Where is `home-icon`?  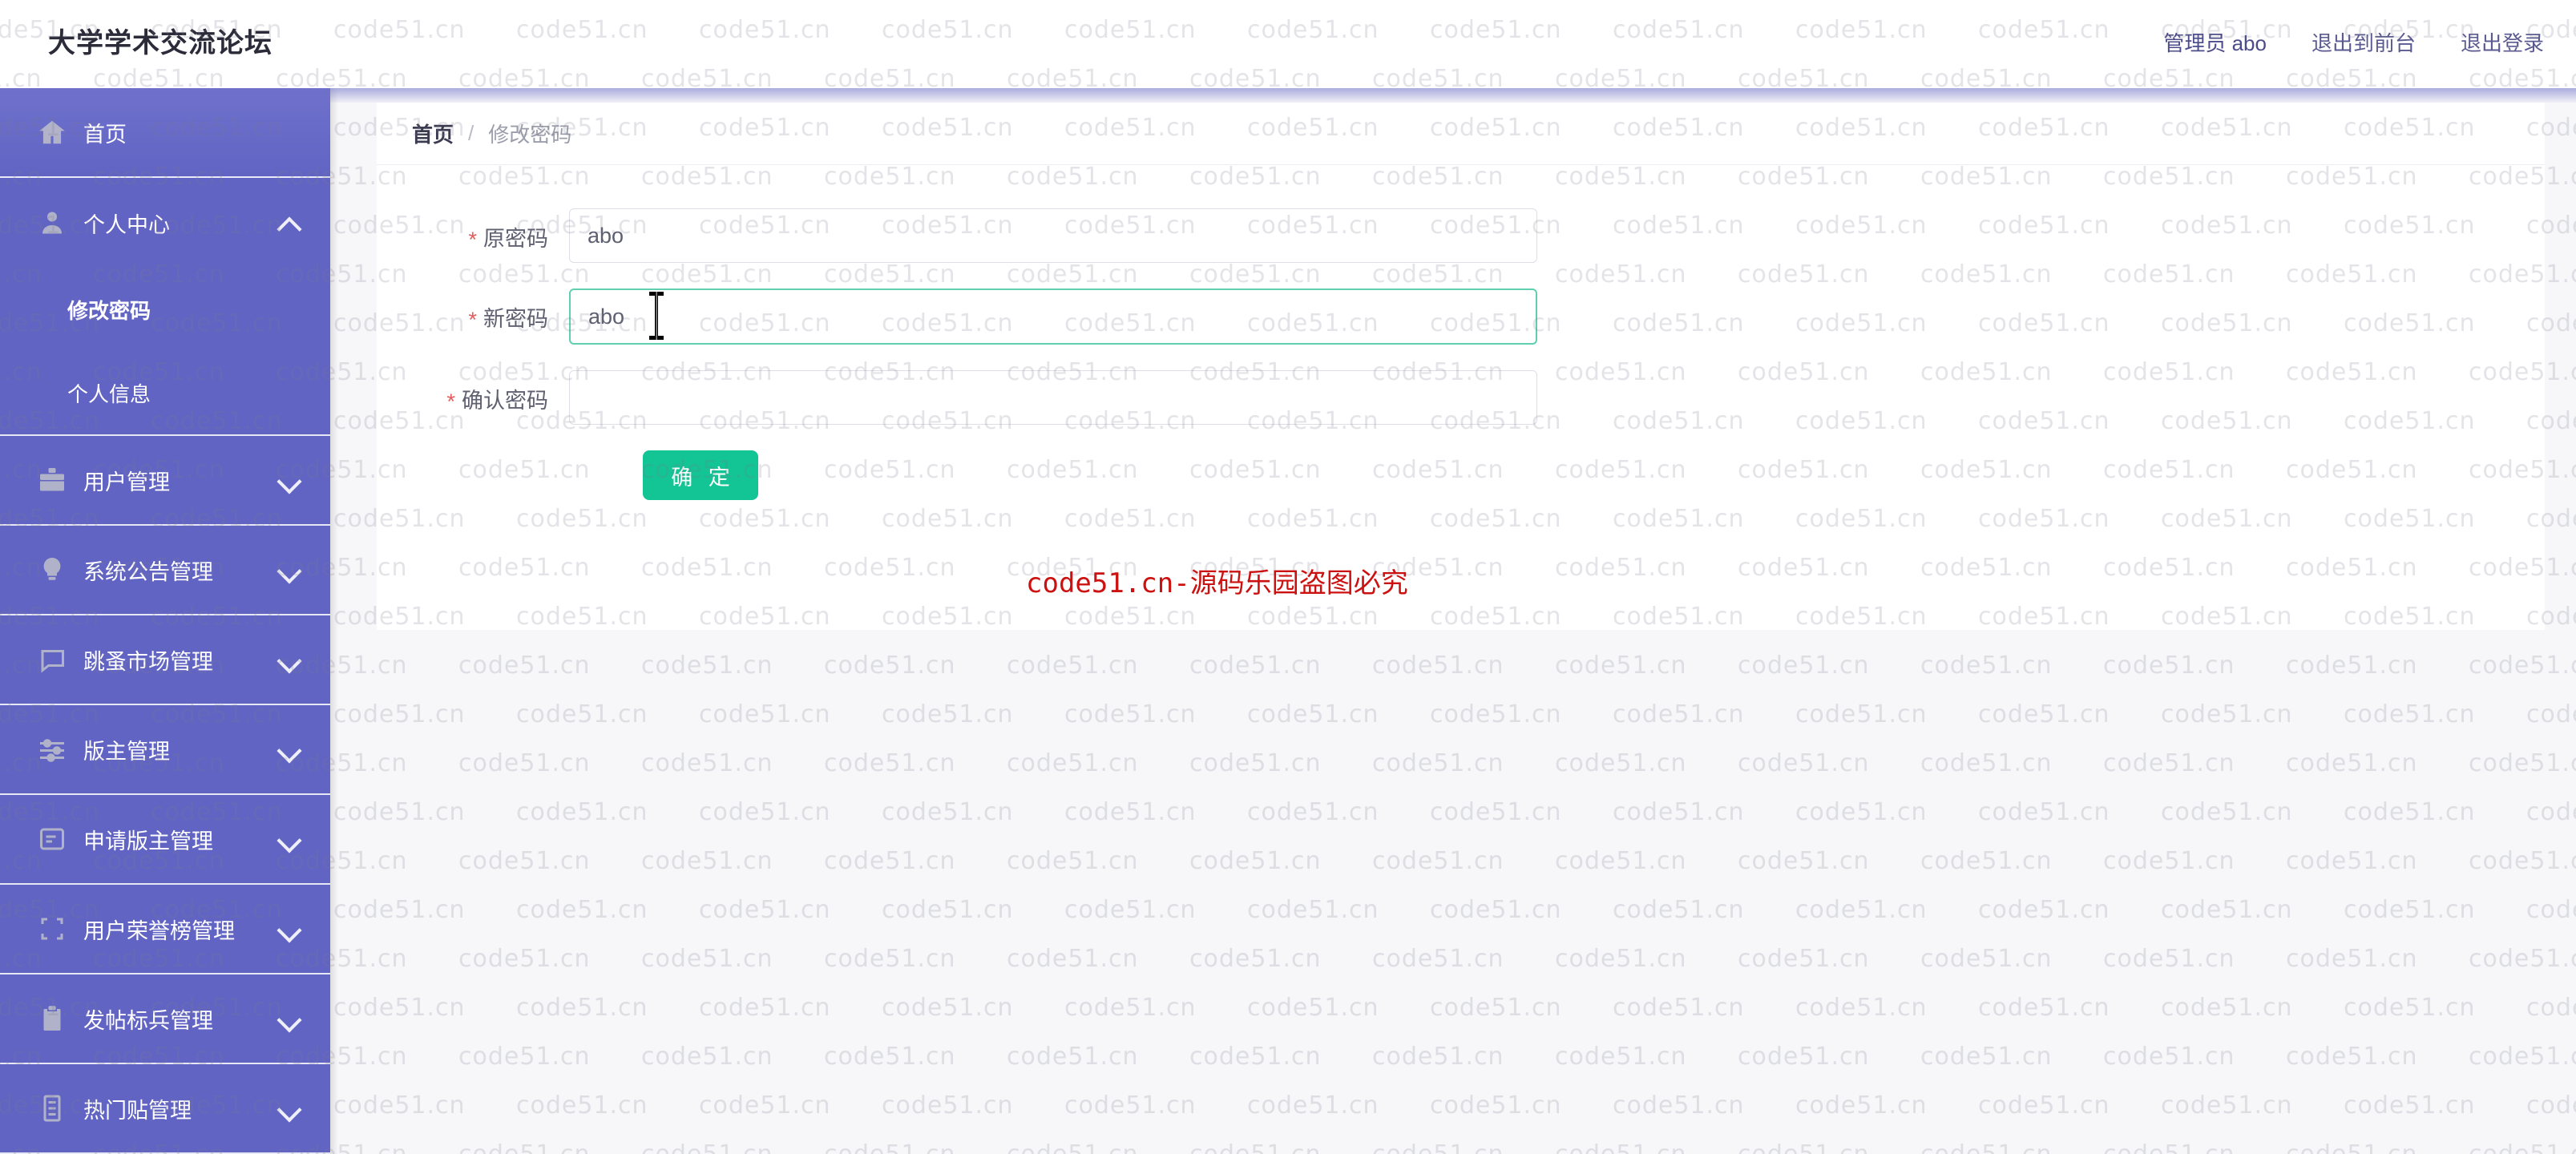 home-icon is located at coordinates (52, 132).